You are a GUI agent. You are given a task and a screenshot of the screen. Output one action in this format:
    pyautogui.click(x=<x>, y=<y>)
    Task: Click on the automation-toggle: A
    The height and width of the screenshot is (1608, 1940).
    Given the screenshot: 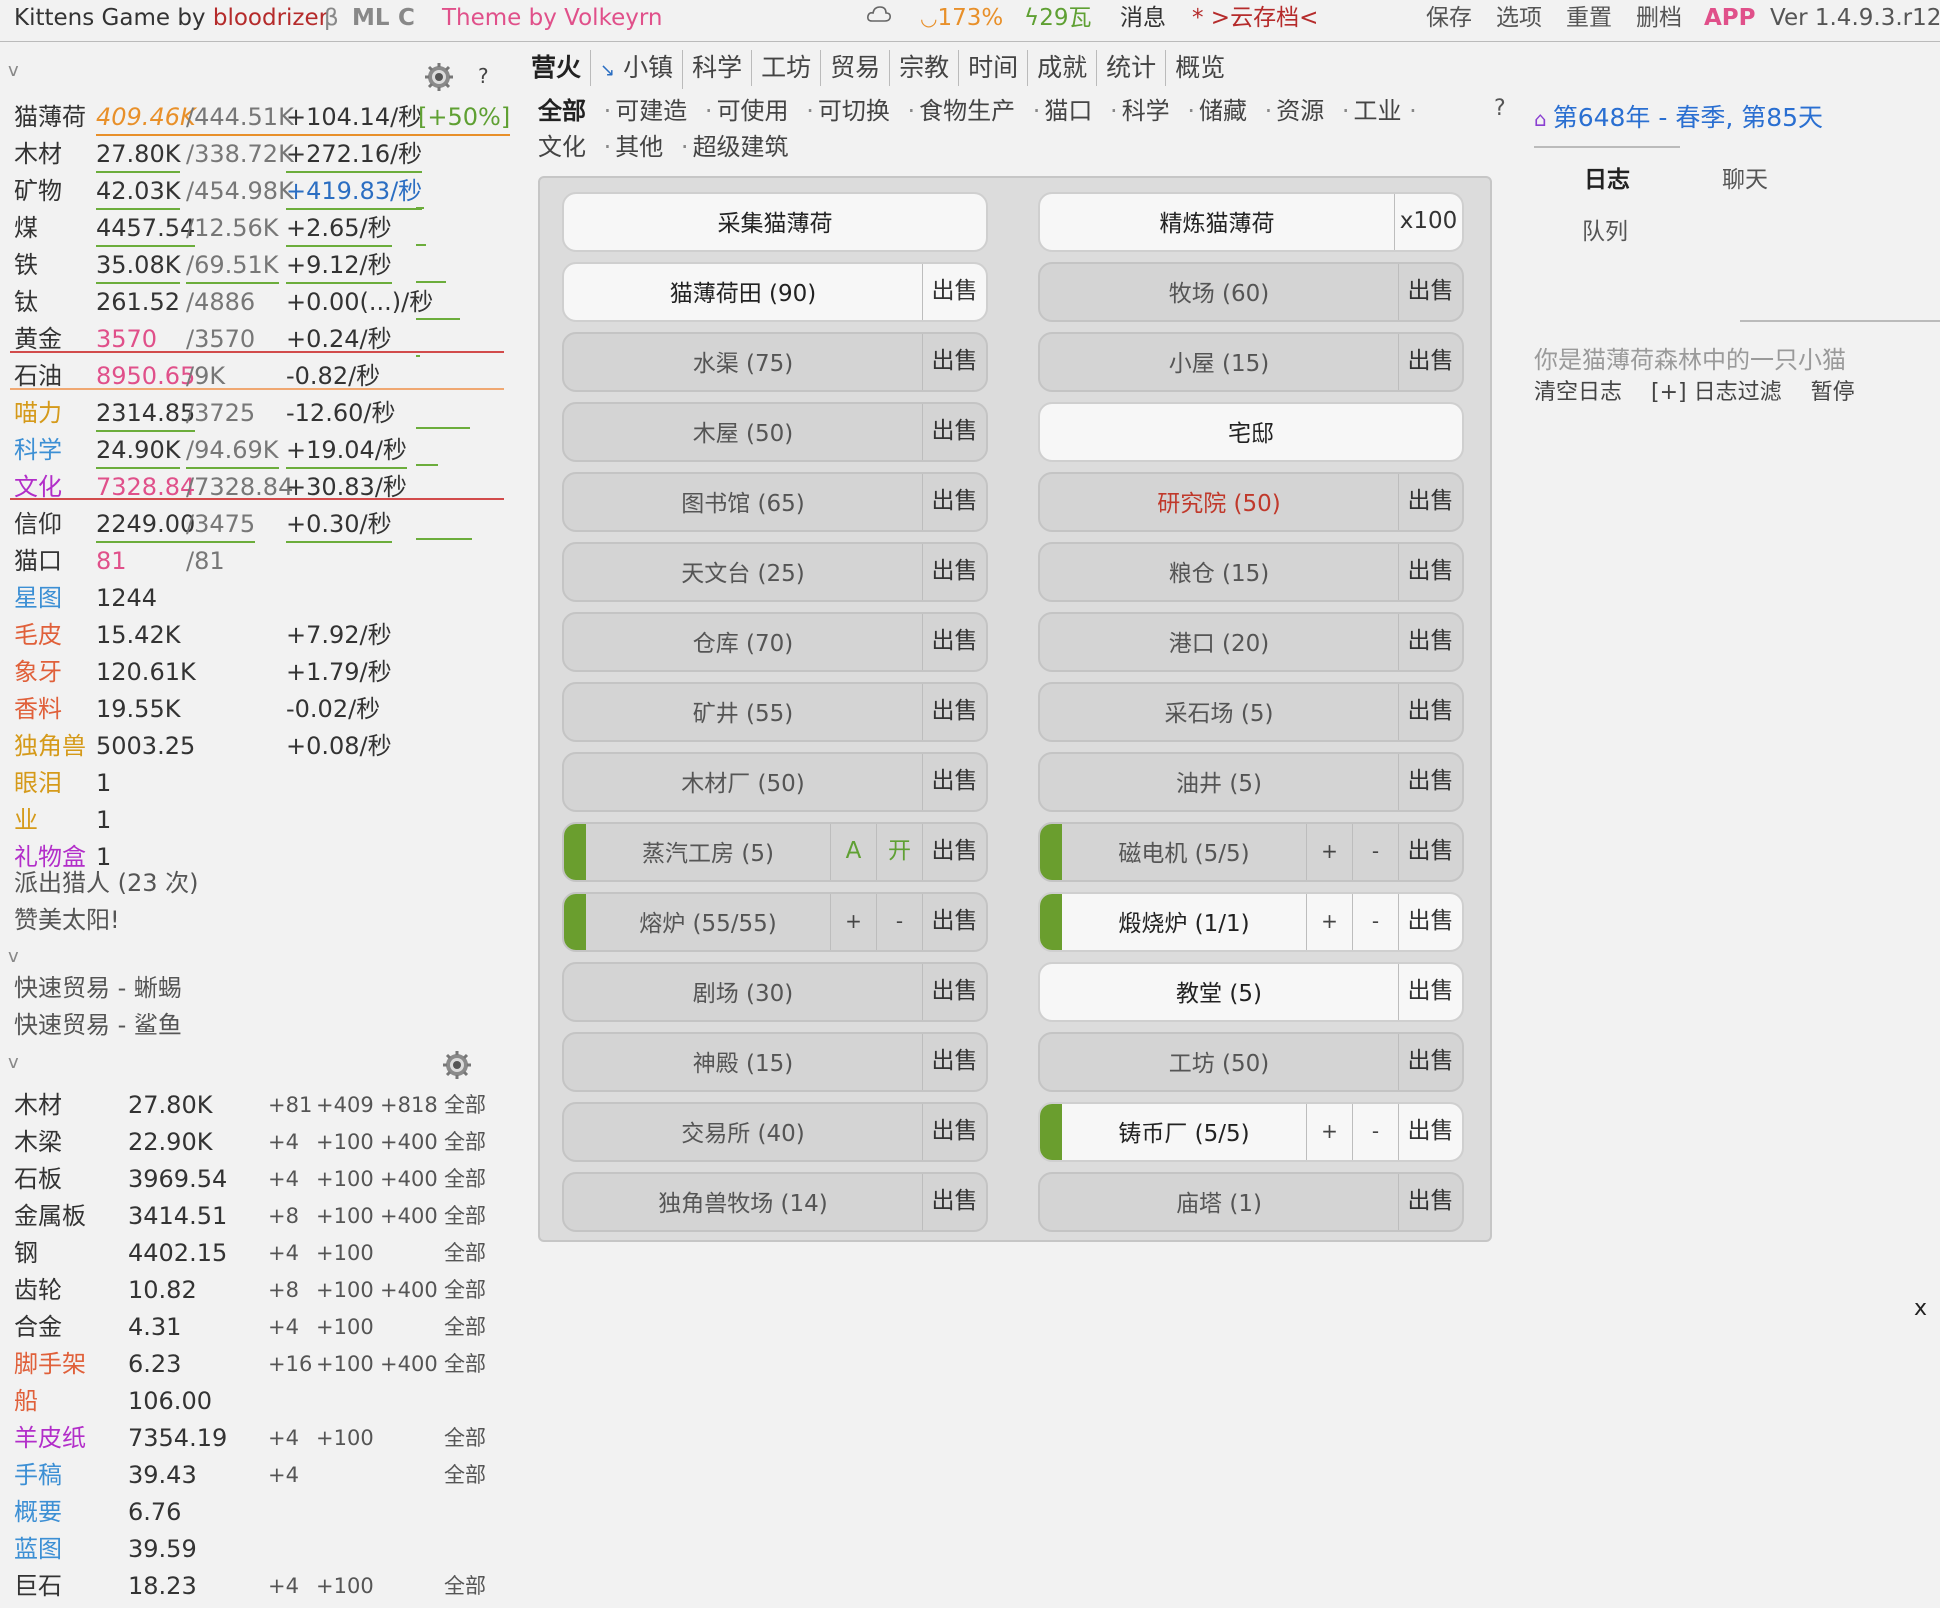 What is the action you would take?
    pyautogui.click(x=853, y=852)
    